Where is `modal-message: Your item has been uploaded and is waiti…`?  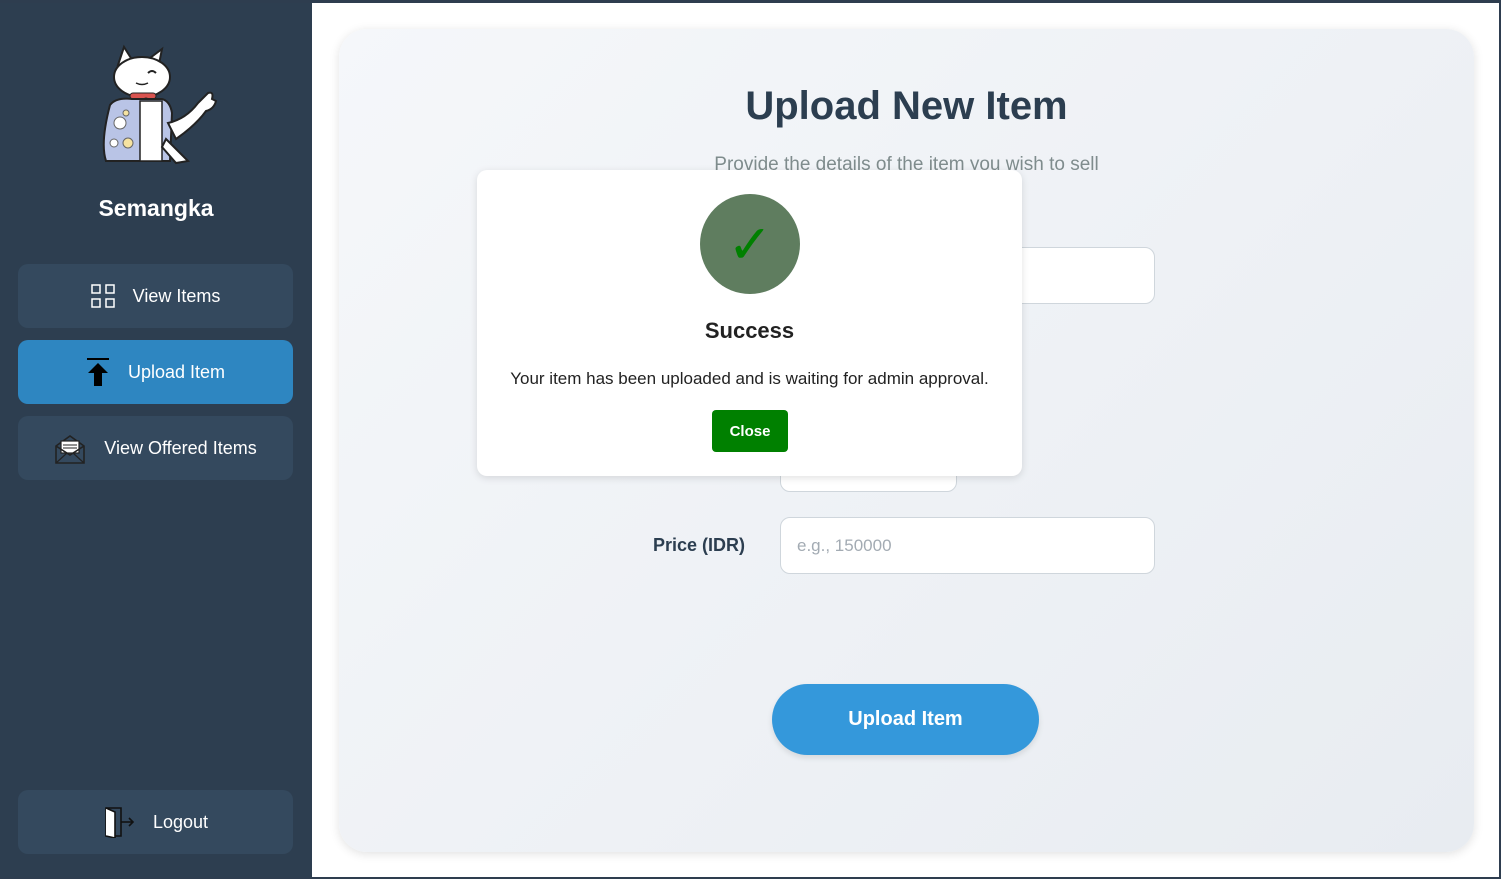 modal-message: Your item has been uploaded and is waiti… is located at coordinates (749, 378).